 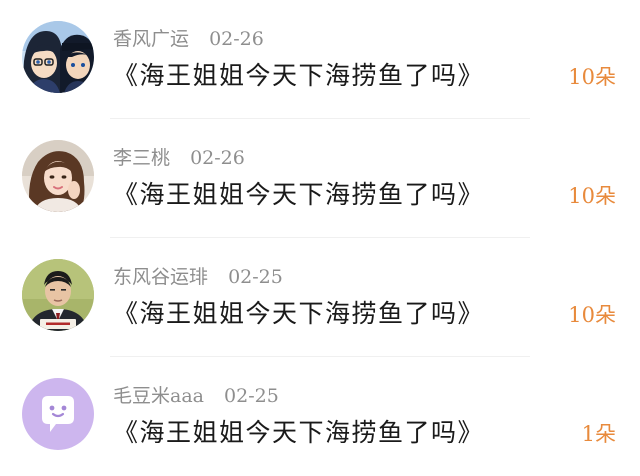 I want to click on comment-meta: 李三桃 02-26, so click(x=179, y=158).